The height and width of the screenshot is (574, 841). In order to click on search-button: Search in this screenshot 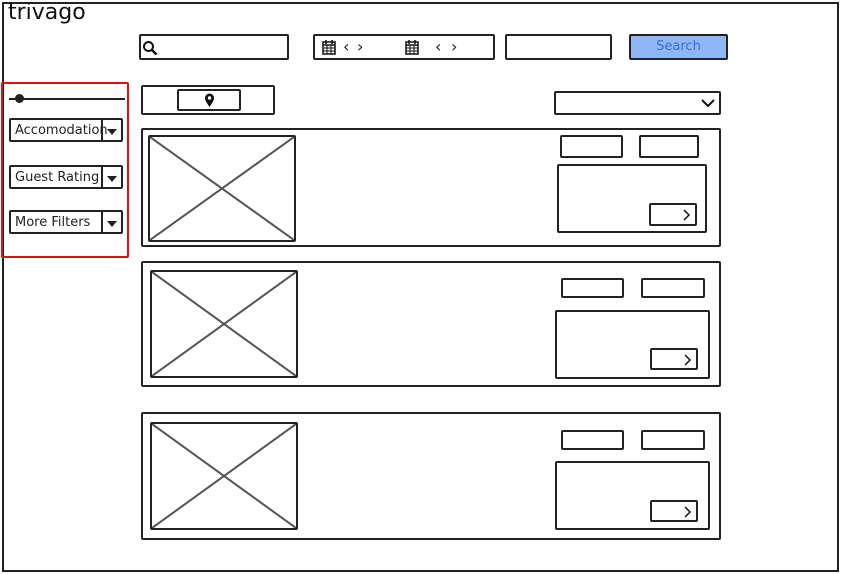, I will do `click(678, 47)`.